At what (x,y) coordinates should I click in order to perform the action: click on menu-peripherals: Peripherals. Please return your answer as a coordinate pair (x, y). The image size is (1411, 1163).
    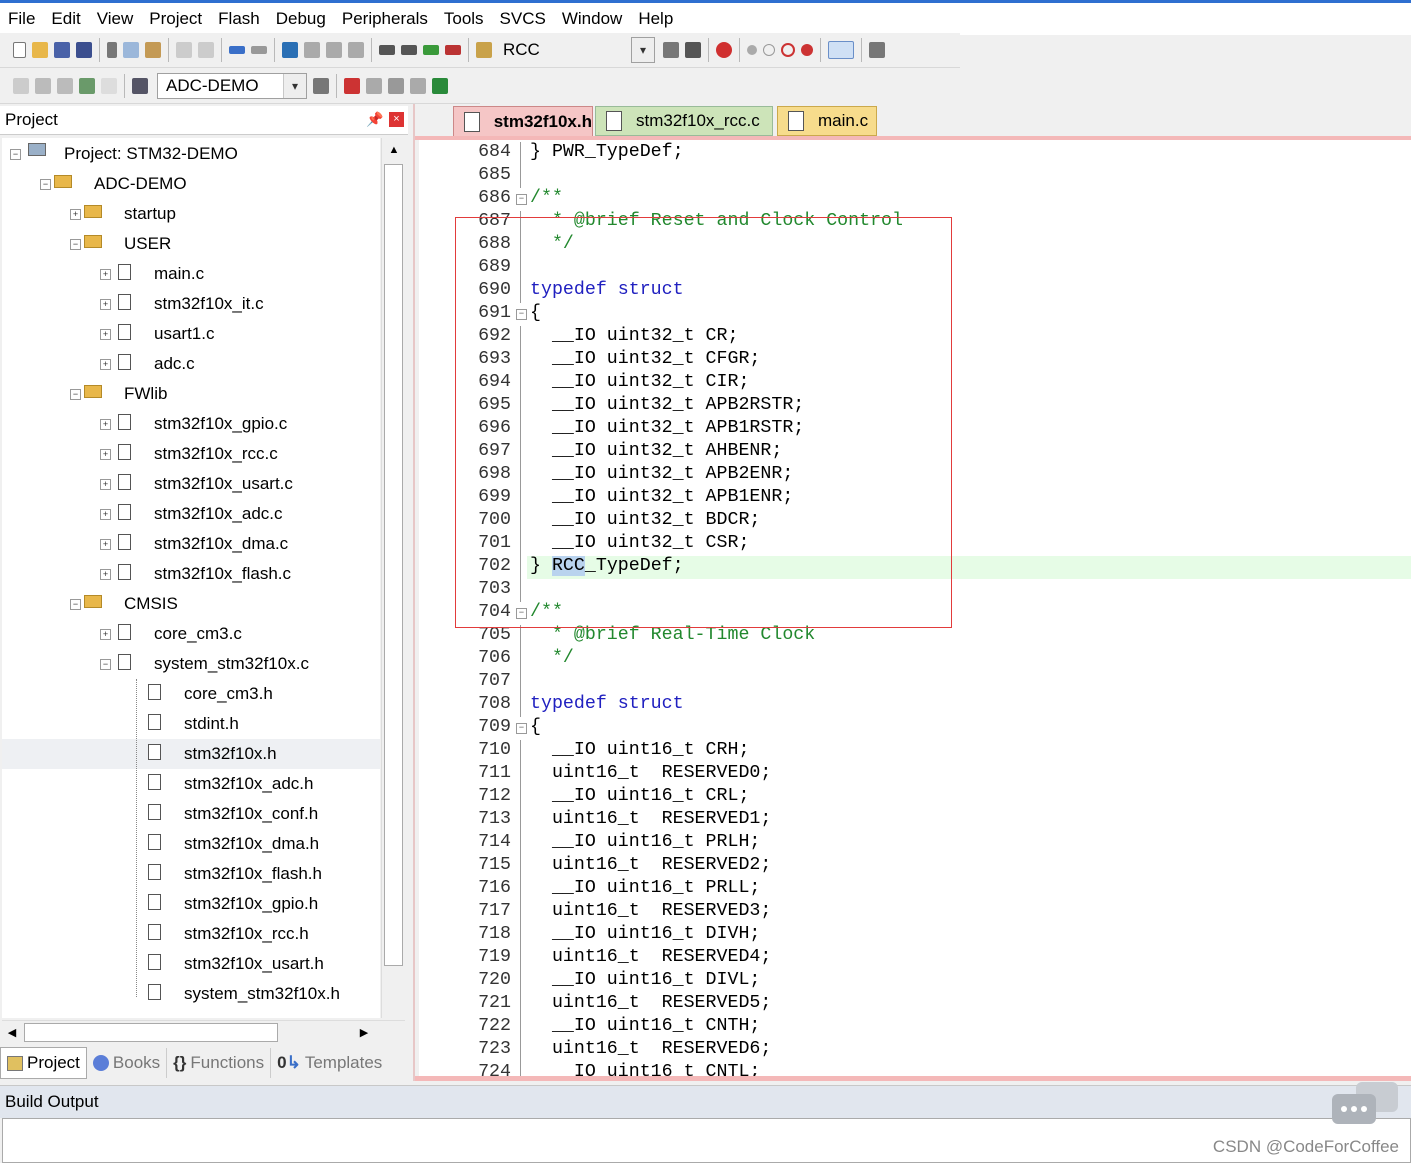
    Looking at the image, I should click on (385, 19).